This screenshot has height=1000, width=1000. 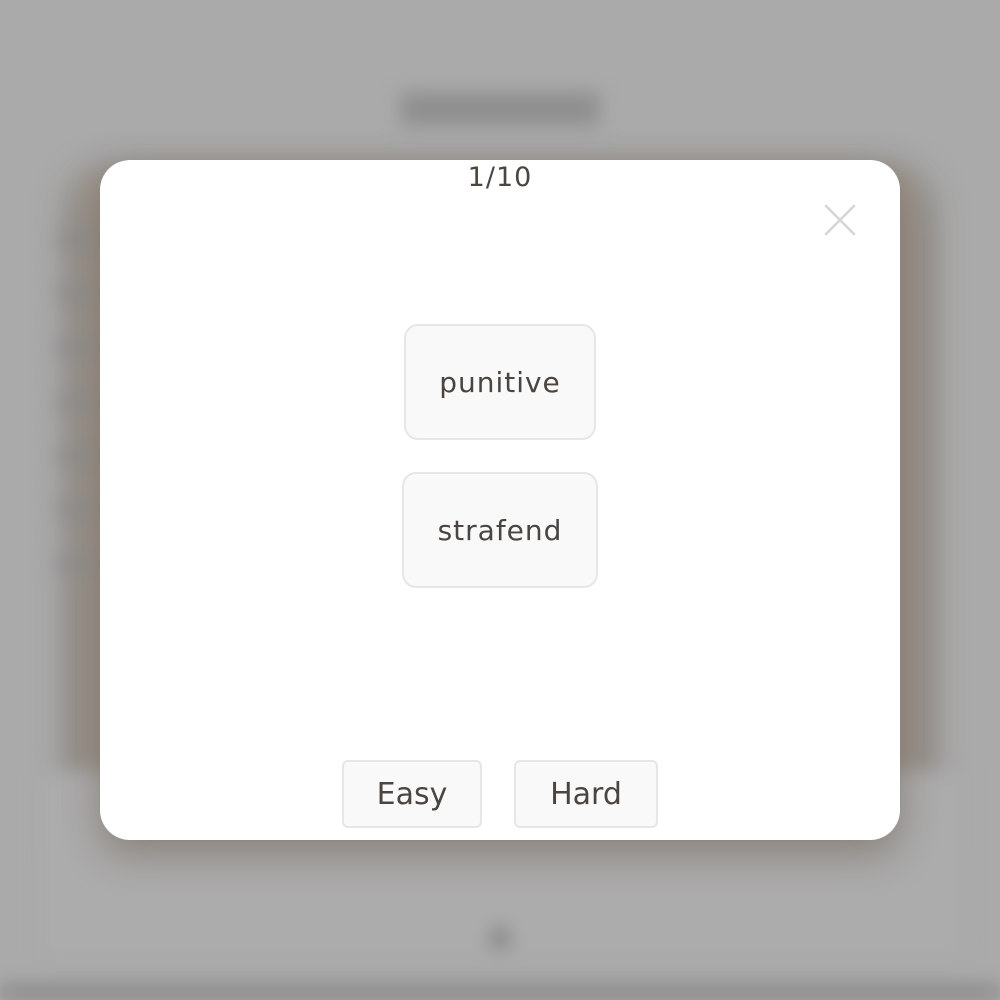 I want to click on easy-button: Easy, so click(x=412, y=794).